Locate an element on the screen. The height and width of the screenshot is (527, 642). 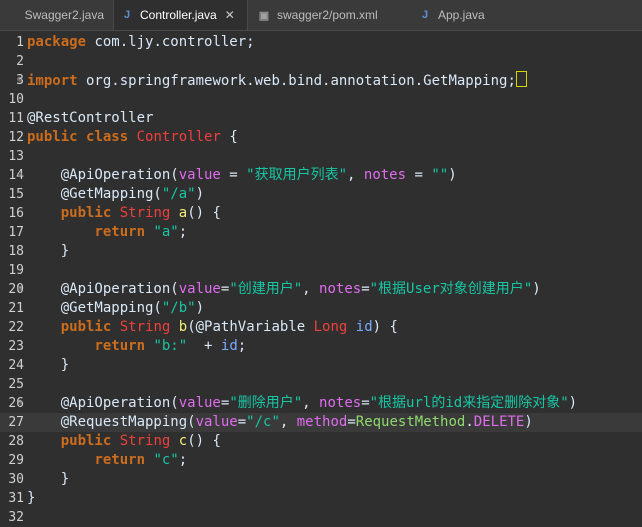
code-line: 18 } is located at coordinates (321, 251).